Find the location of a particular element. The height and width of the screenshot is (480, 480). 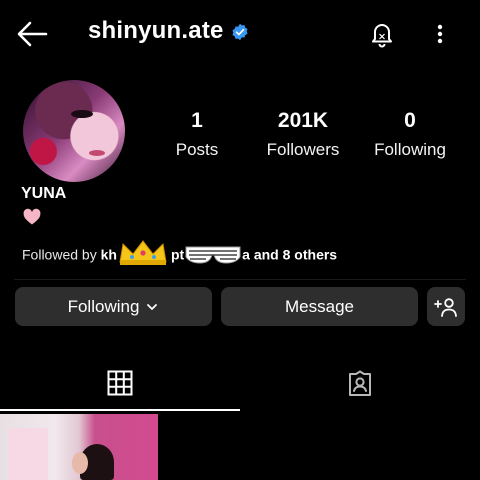

grid-icon is located at coordinates (120, 383).